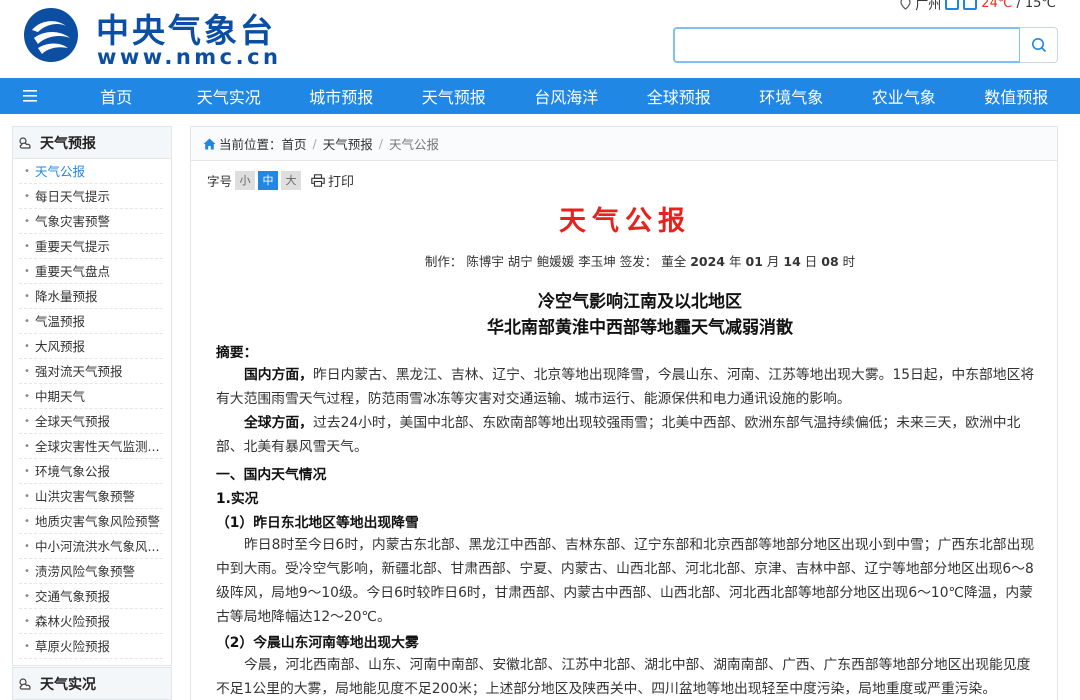 This screenshot has height=700, width=1080. What do you see at coordinates (928, 6) in the screenshot?
I see `city-name: 广州` at bounding box center [928, 6].